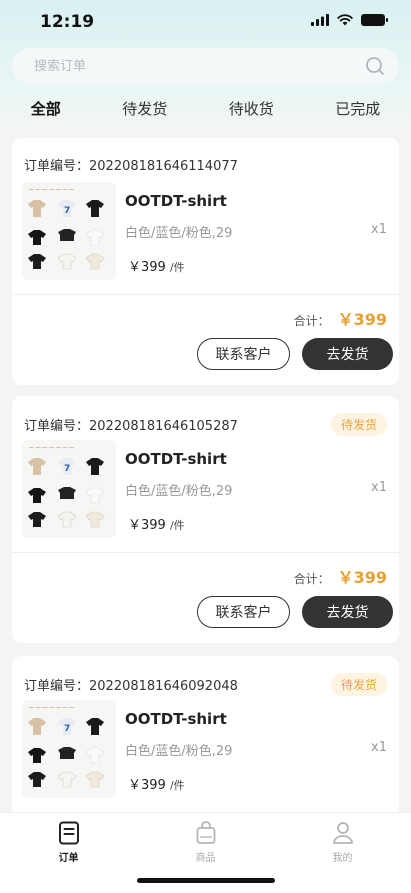 The image size is (411, 893). Describe the element at coordinates (206, 880) in the screenshot. I see `home-indicator` at that location.